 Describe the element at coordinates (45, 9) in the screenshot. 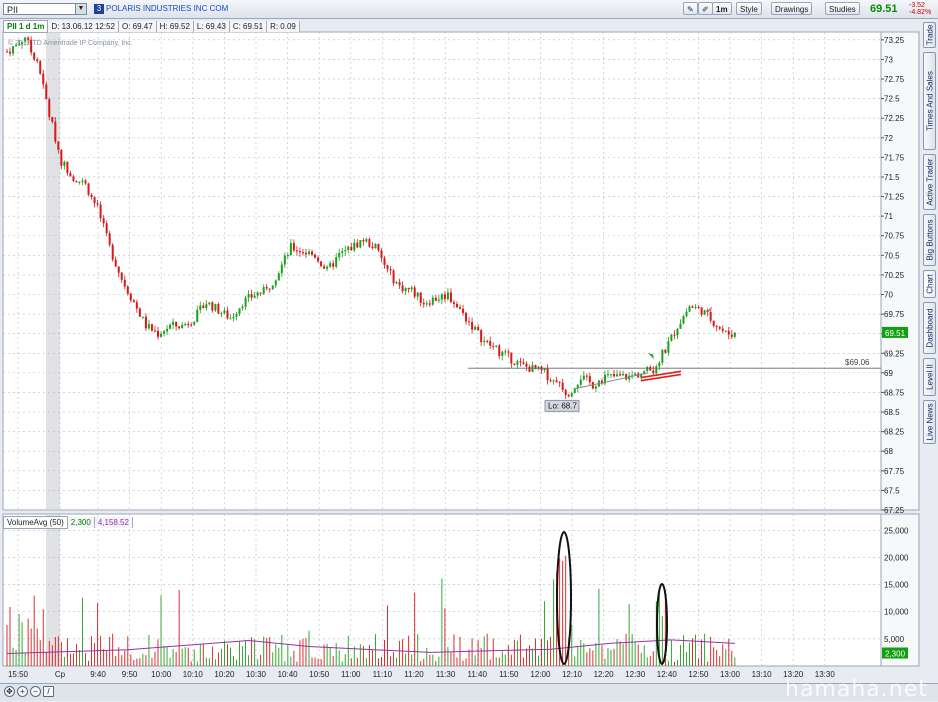

I see `symbol-input: PII ▼` at that location.